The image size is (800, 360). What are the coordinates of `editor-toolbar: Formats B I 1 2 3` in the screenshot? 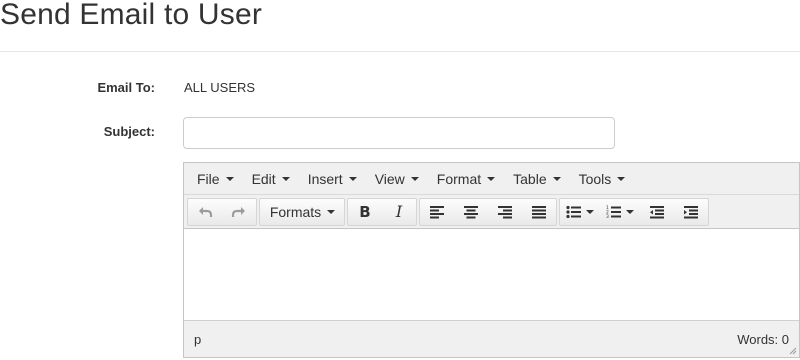 It's located at (491, 212).